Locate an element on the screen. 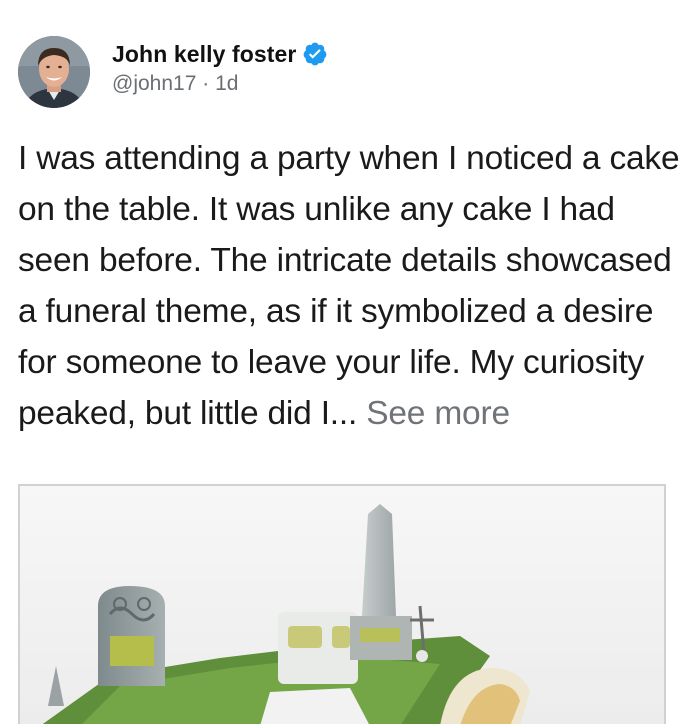 This screenshot has height=724, width=700. see-more-link: See more is located at coordinates (438, 413).